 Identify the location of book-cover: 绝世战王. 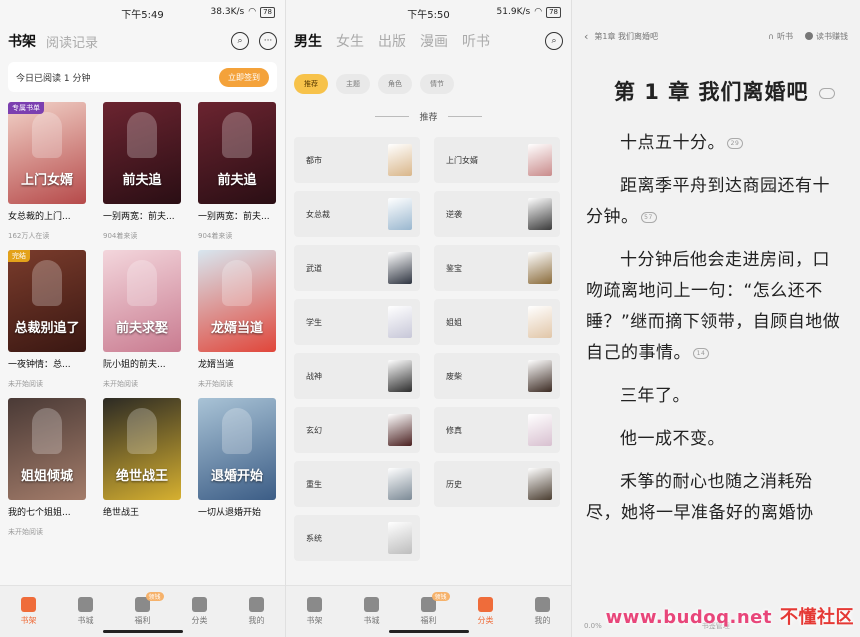
(142, 449).